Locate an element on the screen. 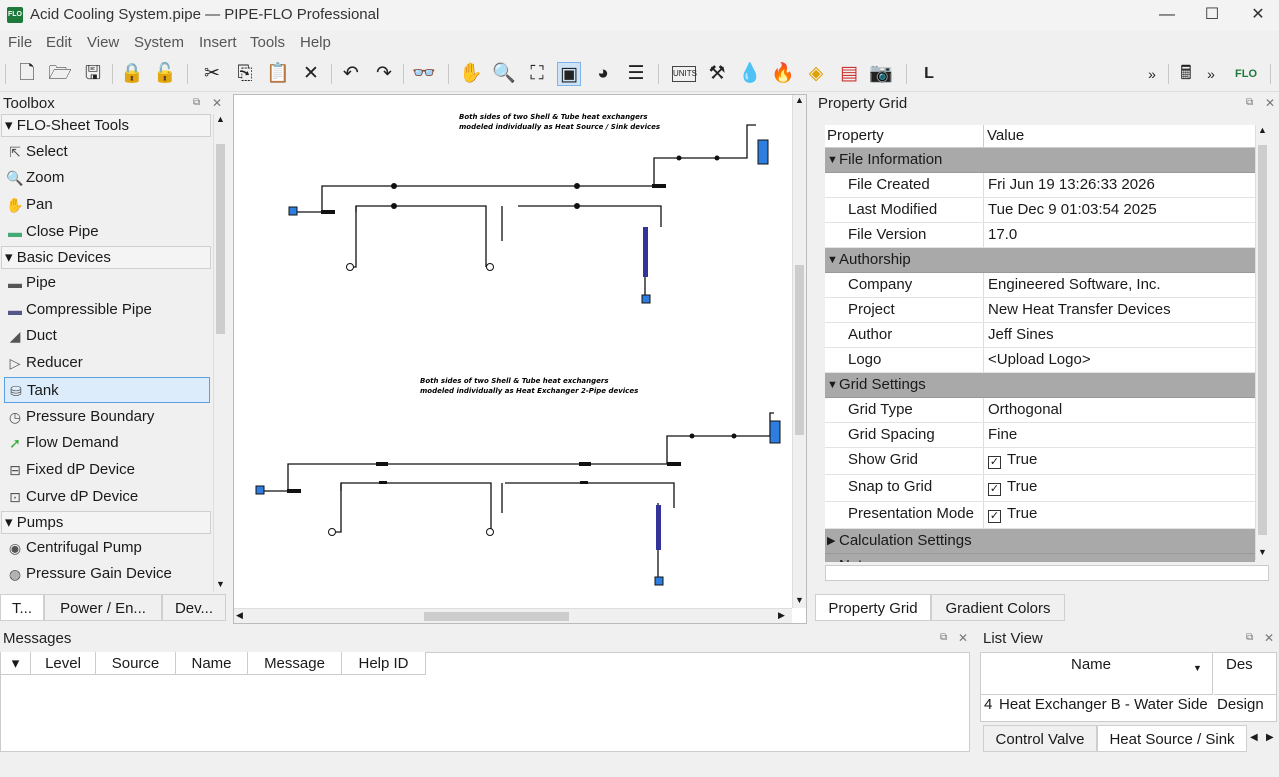 Image resolution: width=1279 pixels, height=777 pixels. tool-tank: ⛁ Tank is located at coordinates (107, 390).